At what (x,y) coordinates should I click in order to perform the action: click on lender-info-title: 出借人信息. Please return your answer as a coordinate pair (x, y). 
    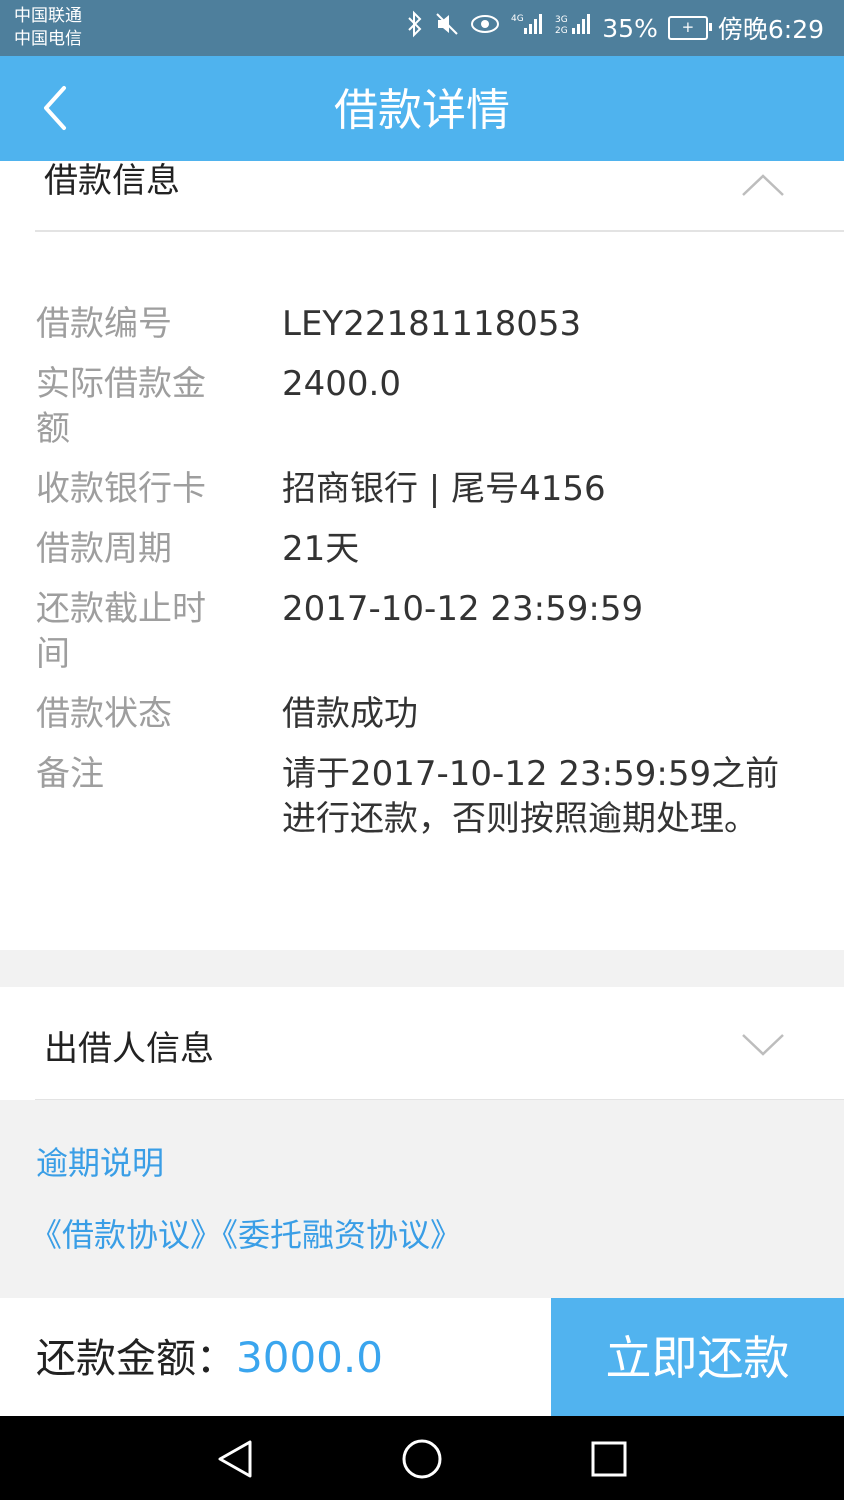
    Looking at the image, I should click on (129, 1049).